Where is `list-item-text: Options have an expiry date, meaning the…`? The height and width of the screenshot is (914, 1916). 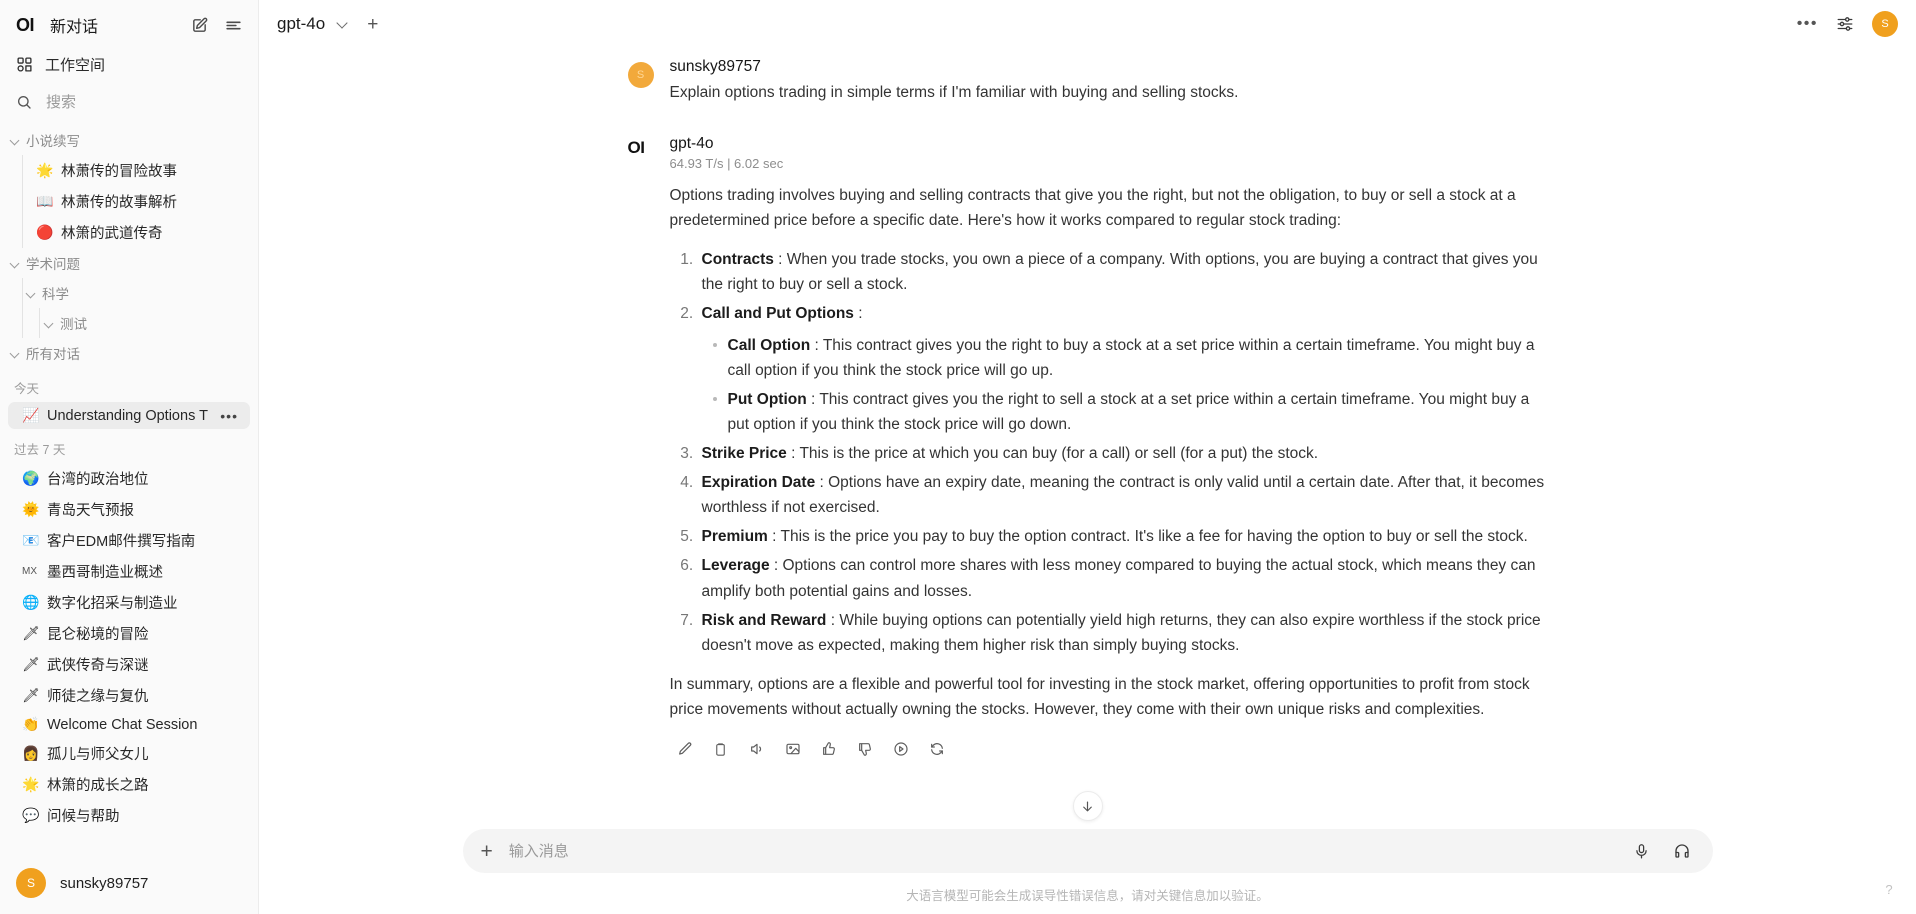 list-item-text: Options have an expiry date, meaning the… is located at coordinates (1123, 495).